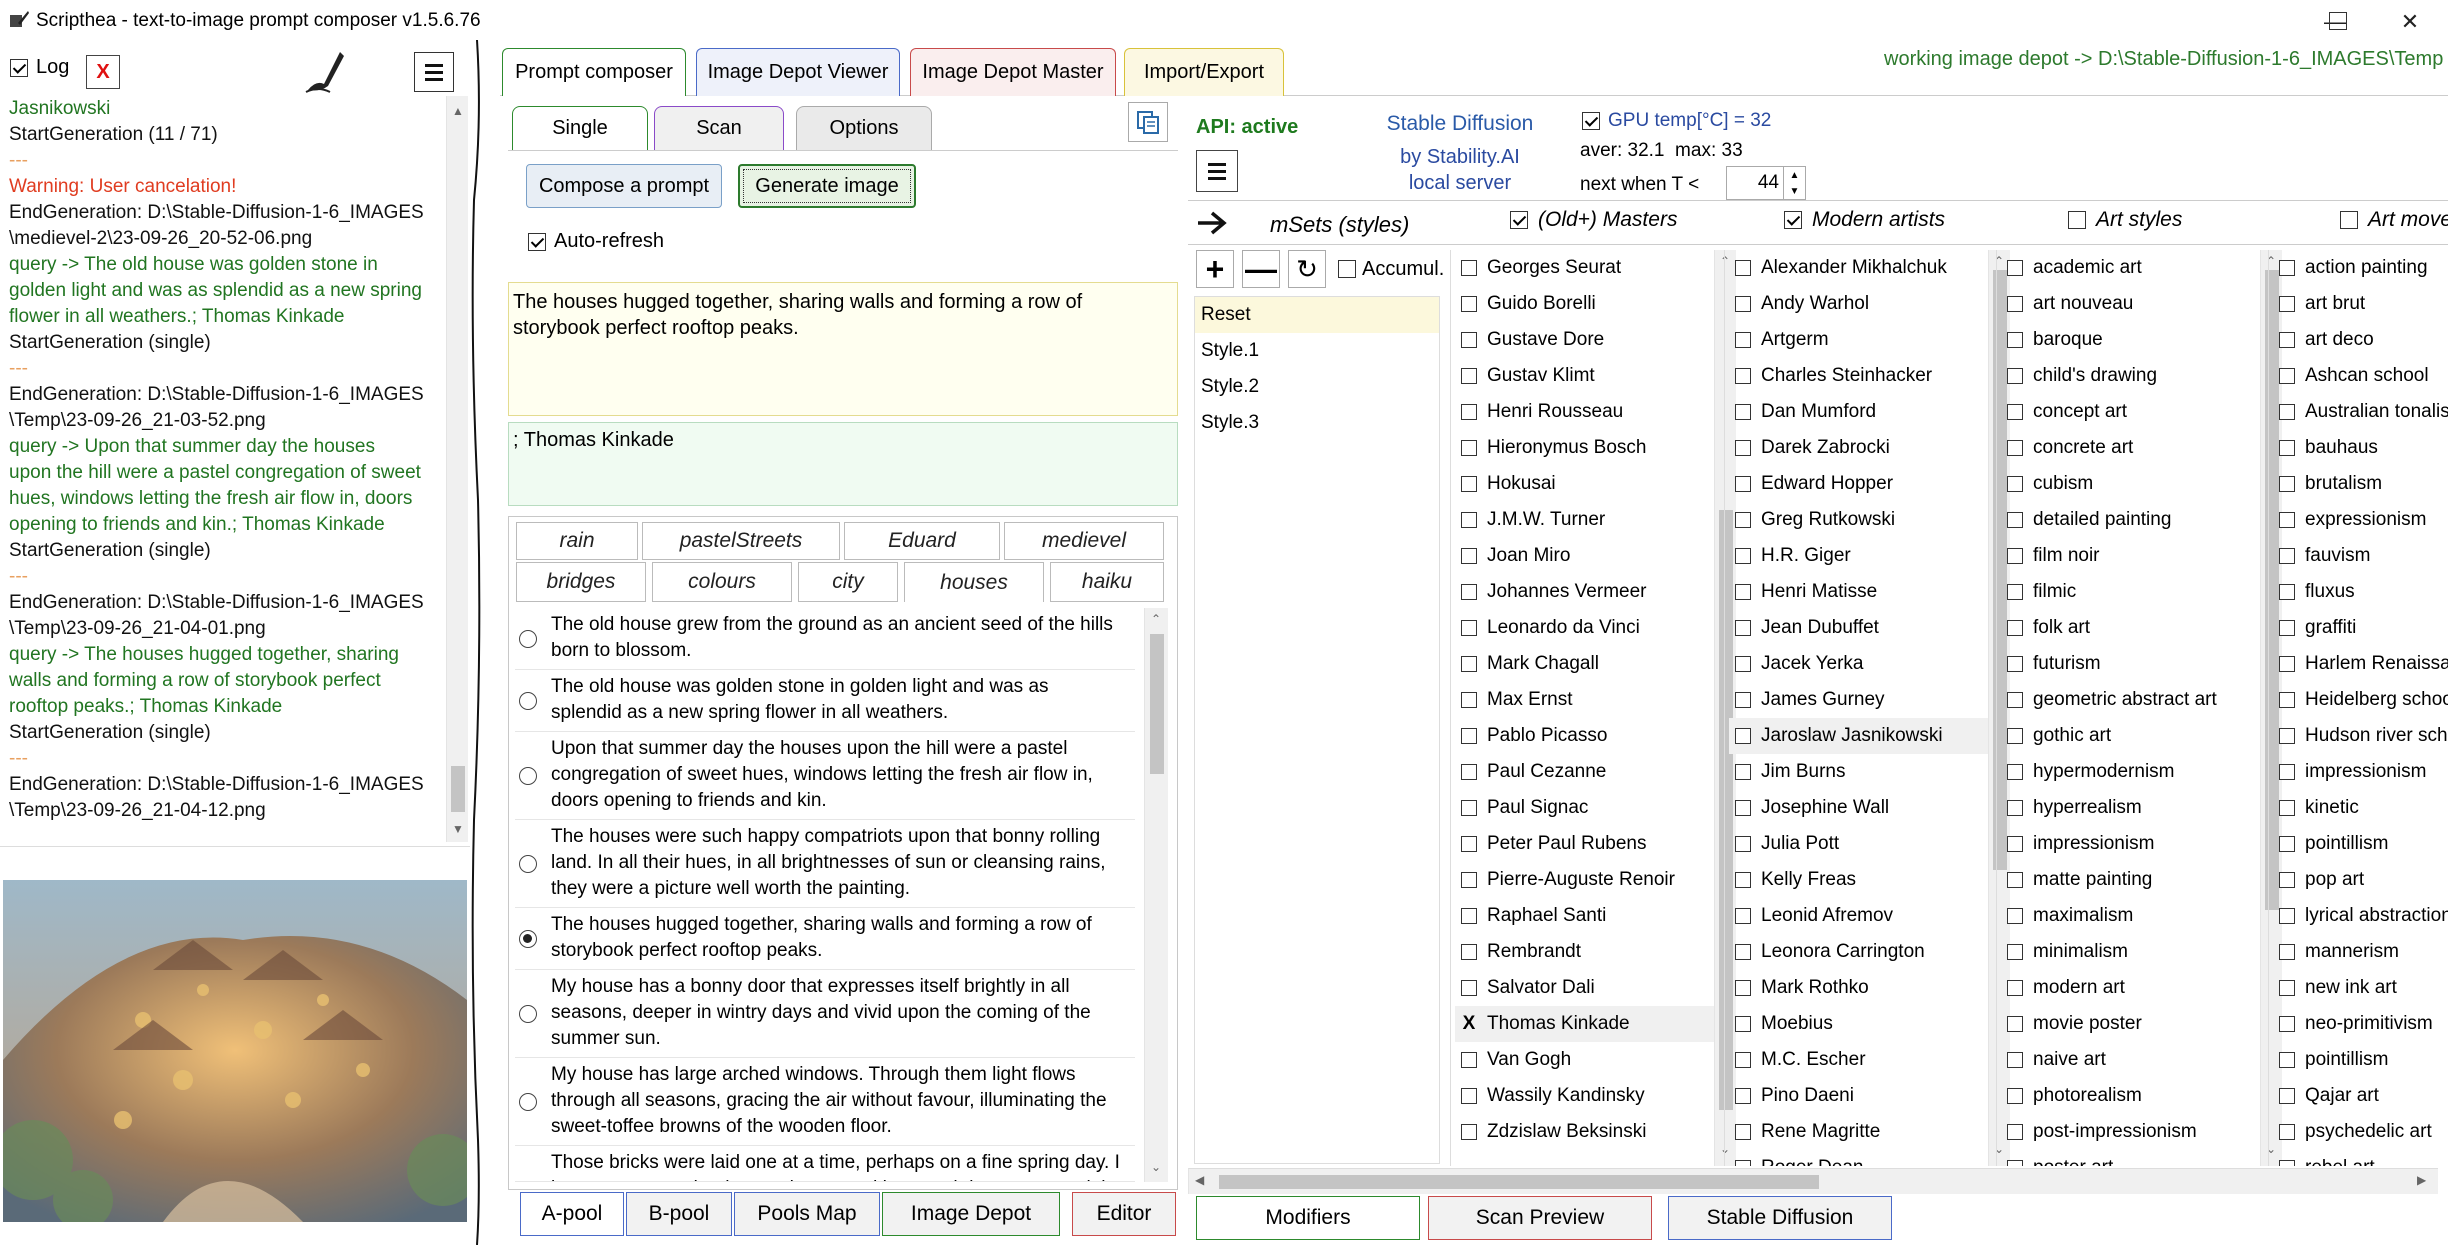 The height and width of the screenshot is (1245, 2448). What do you see at coordinates (1593, 628) in the screenshot?
I see `column-item: Leonardo da Vinci` at bounding box center [1593, 628].